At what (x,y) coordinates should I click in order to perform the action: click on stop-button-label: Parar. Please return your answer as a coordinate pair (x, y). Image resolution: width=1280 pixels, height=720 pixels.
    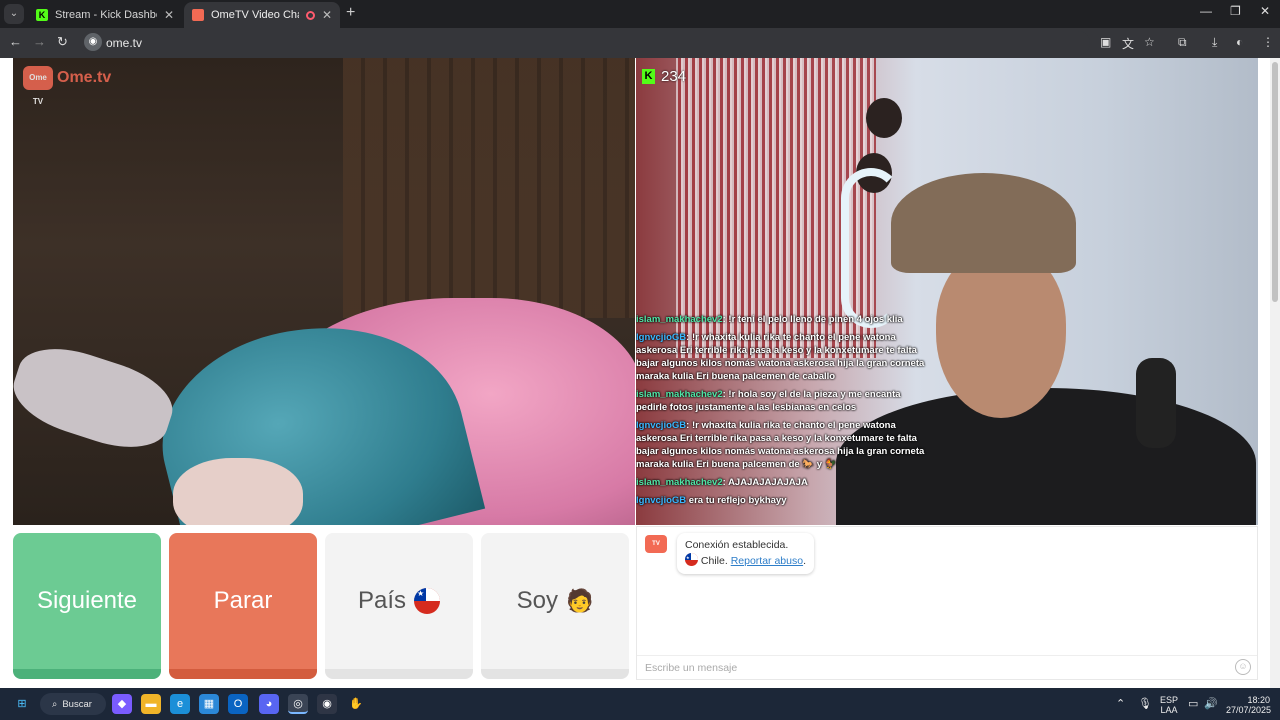
    Looking at the image, I should click on (243, 600).